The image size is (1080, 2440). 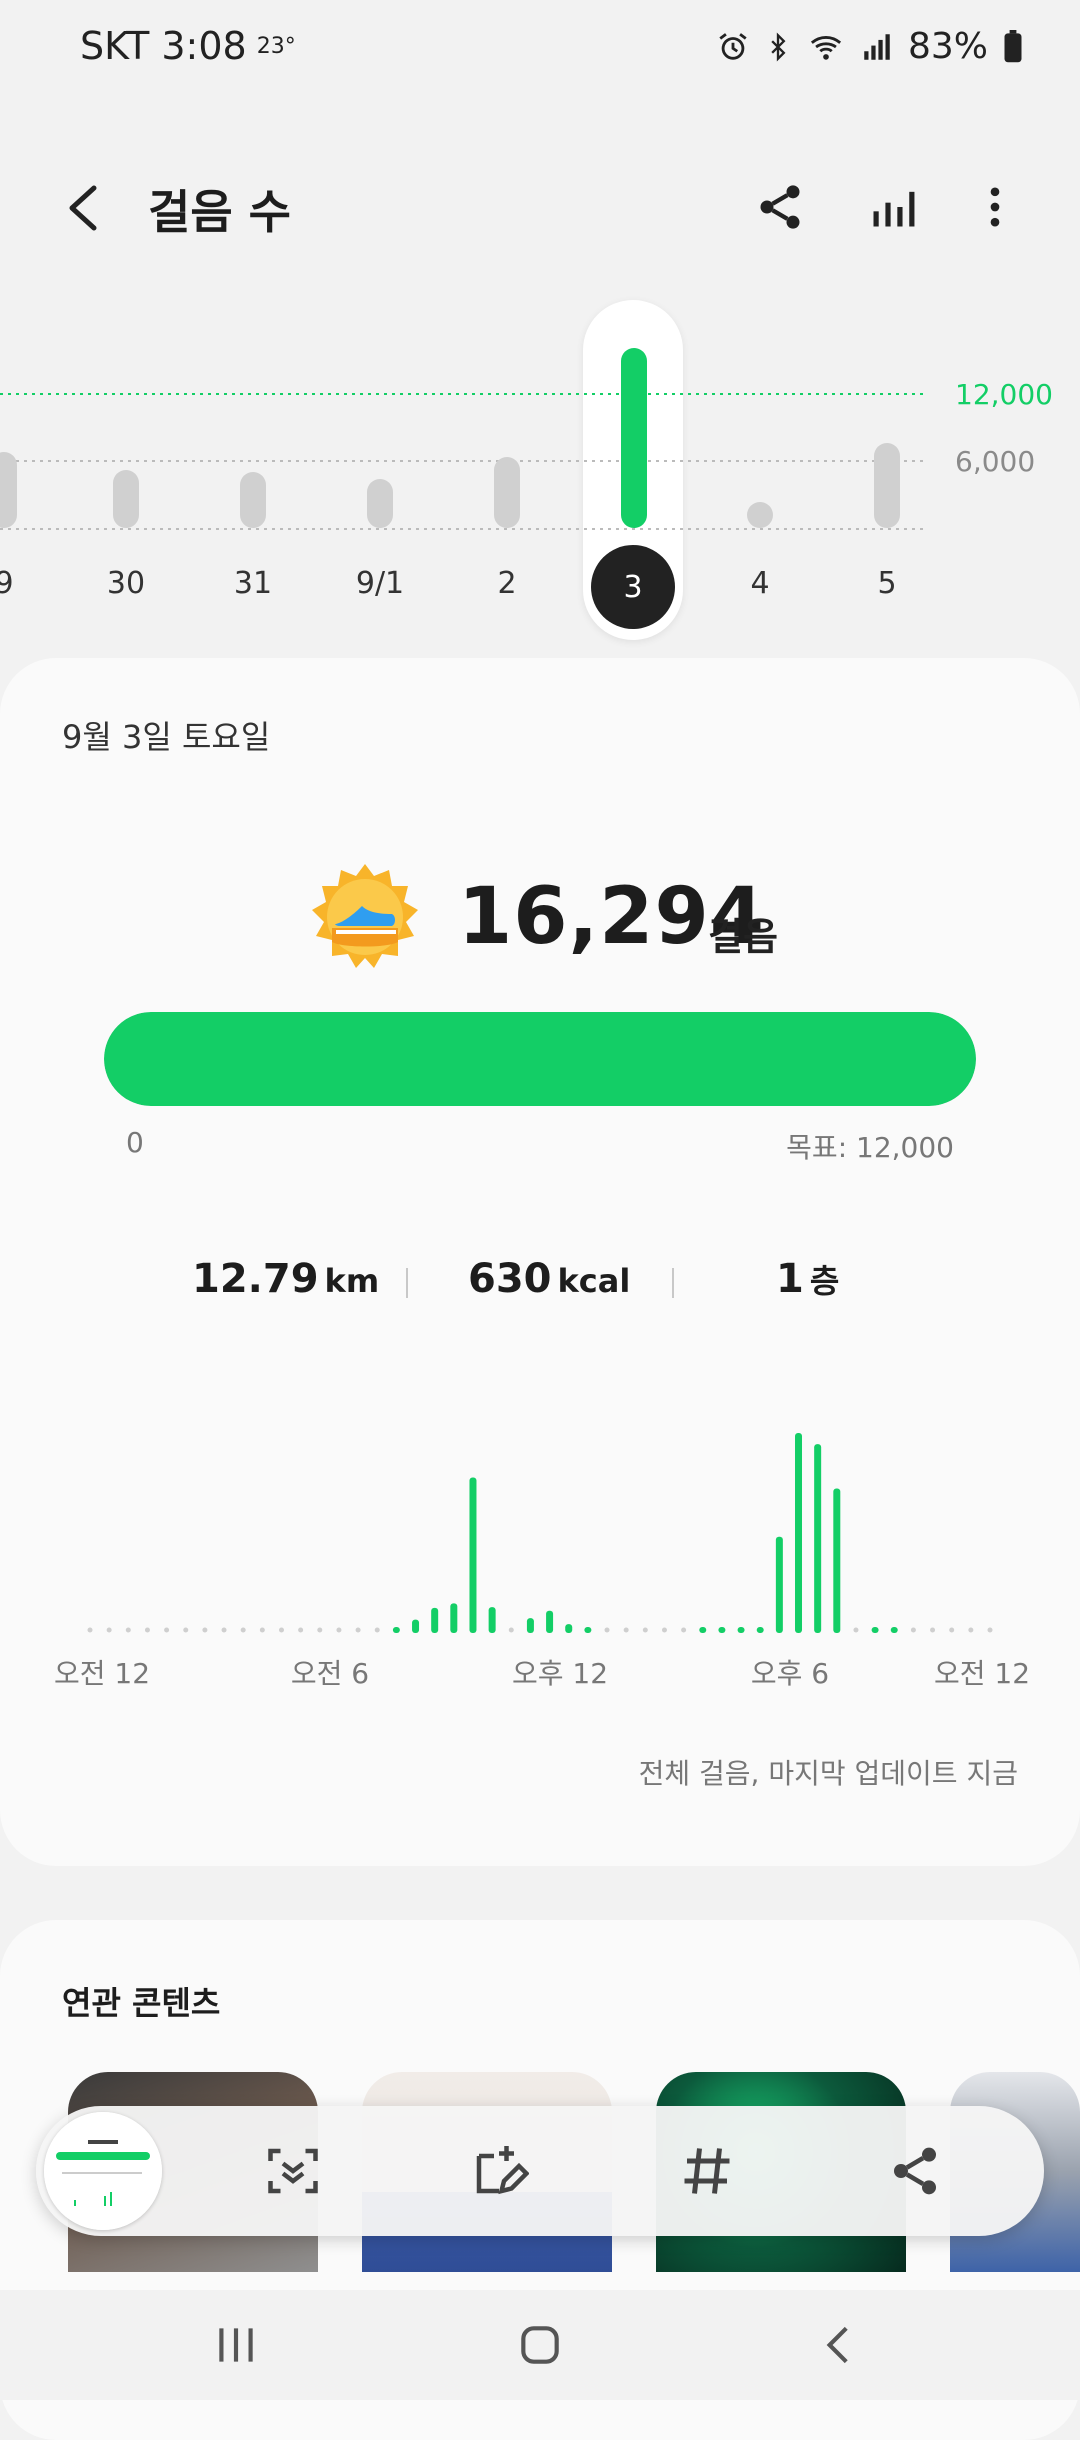 I want to click on day-label: 30, so click(x=126, y=583).